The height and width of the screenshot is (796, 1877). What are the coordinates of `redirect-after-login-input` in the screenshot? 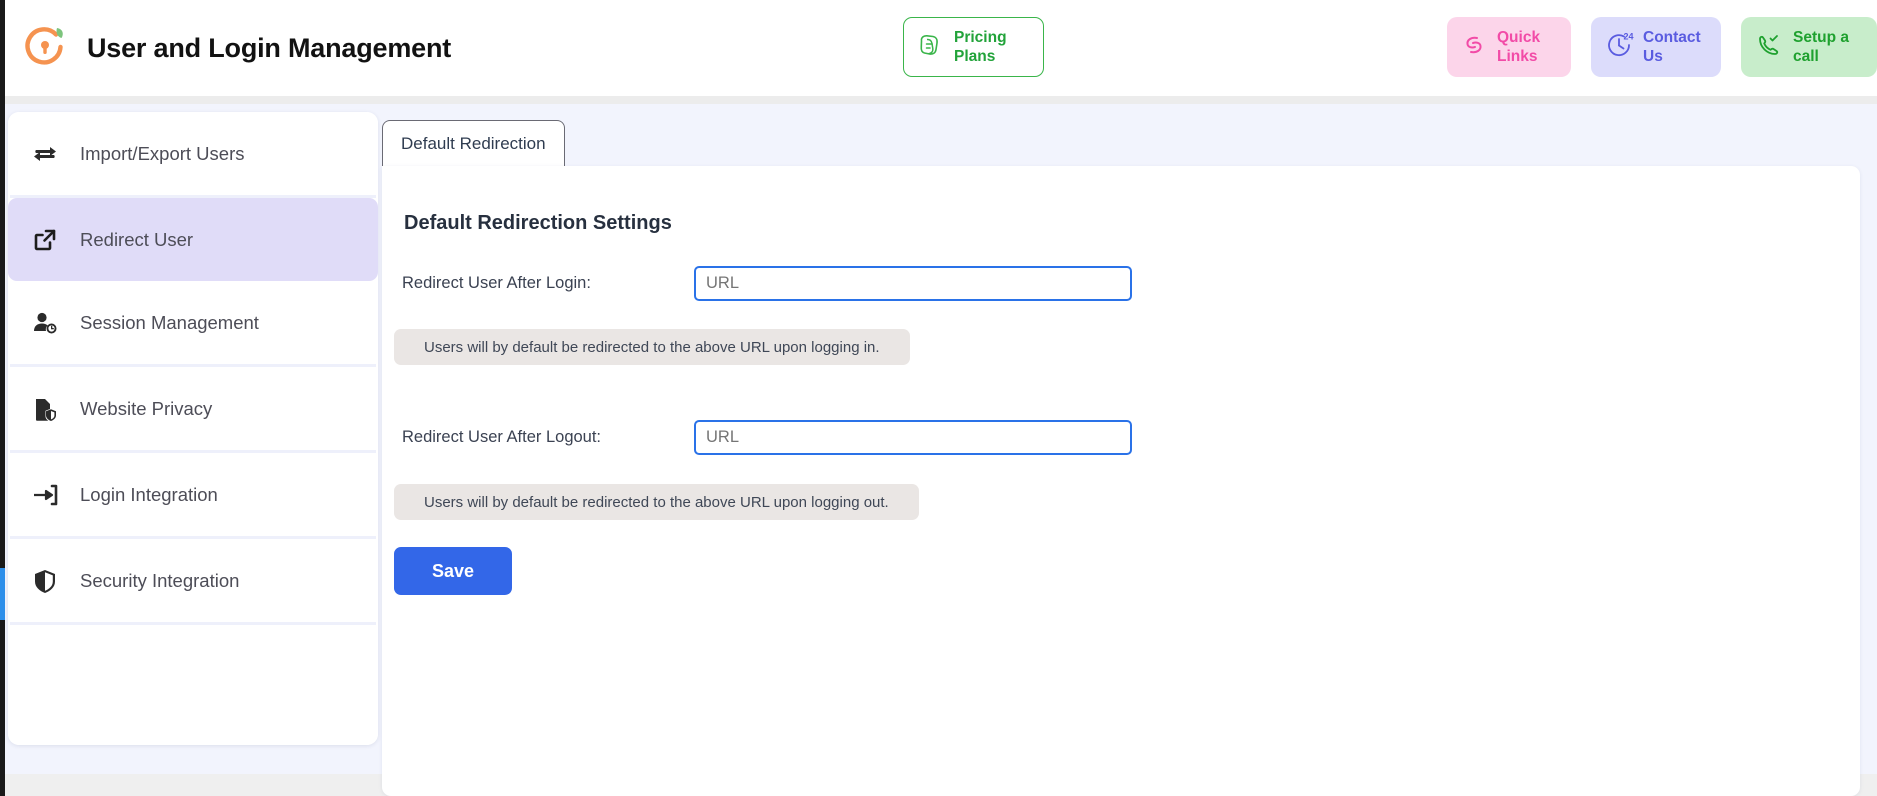 It's located at (913, 283).